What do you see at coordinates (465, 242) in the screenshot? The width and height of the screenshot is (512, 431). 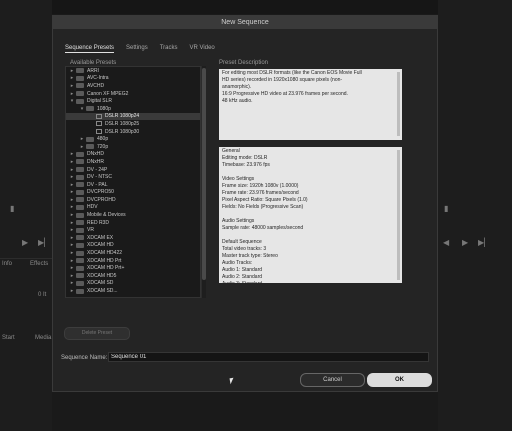 I see `play-icon-right: ▶` at bounding box center [465, 242].